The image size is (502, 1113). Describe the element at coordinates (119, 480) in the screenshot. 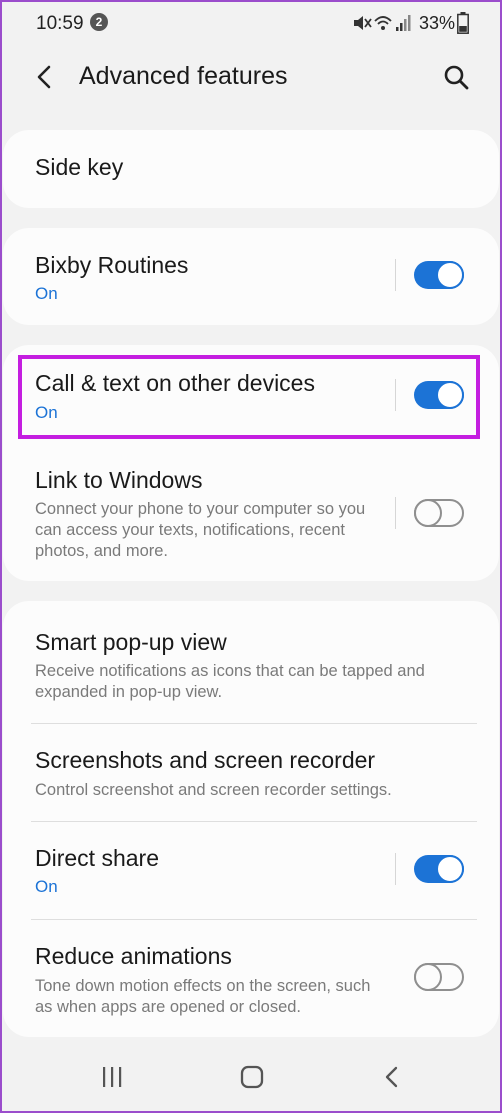

I see `setting-title: Link to Windows` at that location.